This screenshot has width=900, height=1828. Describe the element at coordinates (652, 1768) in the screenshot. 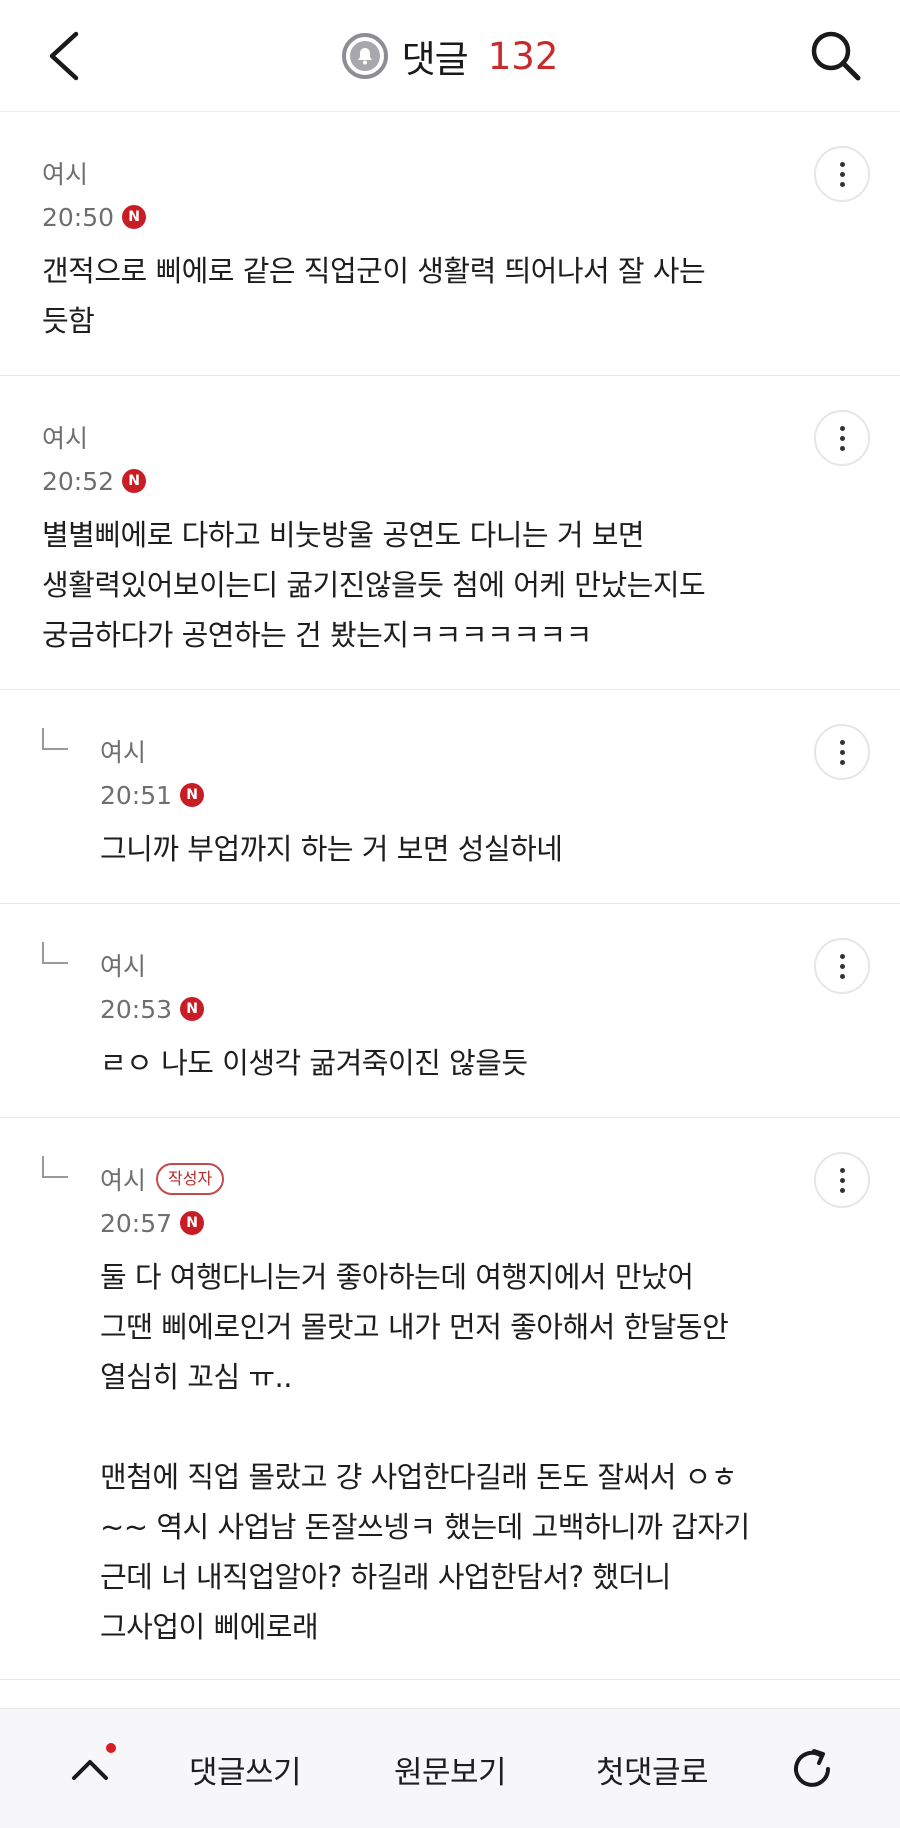

I see `first-comment-button: 첫댓글로` at that location.